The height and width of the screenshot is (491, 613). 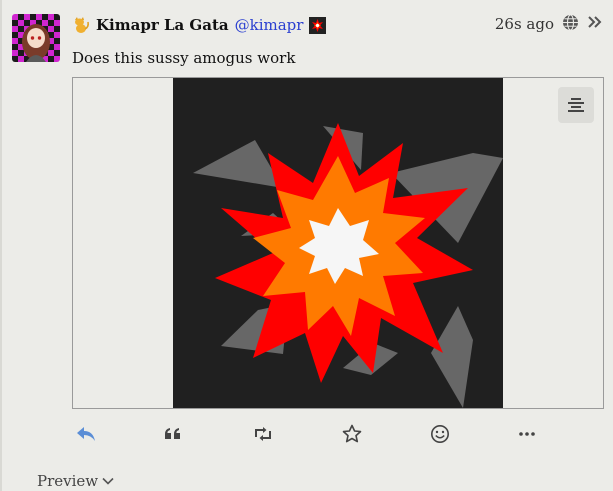 I want to click on repost-button, so click(x=263, y=434).